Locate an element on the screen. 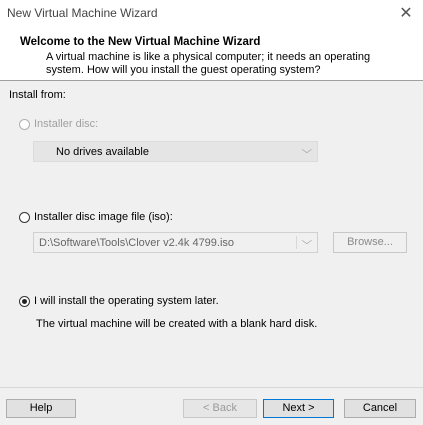 The height and width of the screenshot is (425, 423). next-button: Next > is located at coordinates (298, 408).